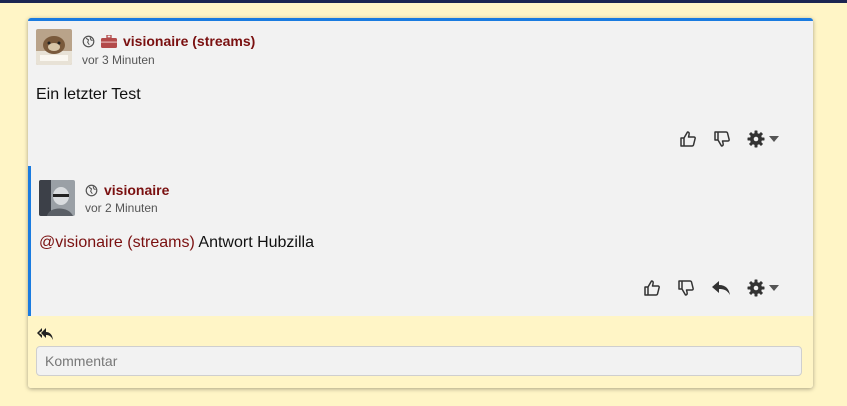  Describe the element at coordinates (45, 334) in the screenshot. I see `reply-all-icon` at that location.